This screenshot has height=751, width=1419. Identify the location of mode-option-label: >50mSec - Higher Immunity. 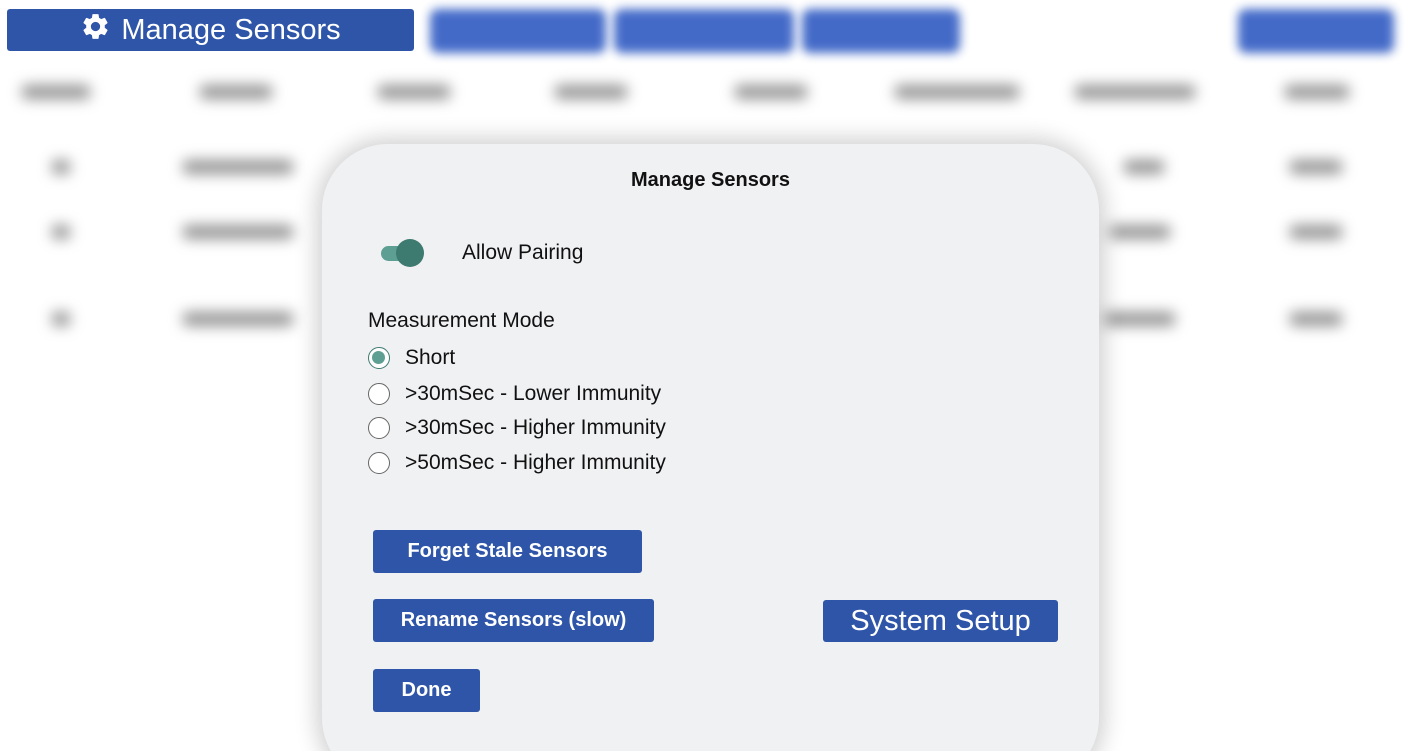
(535, 462).